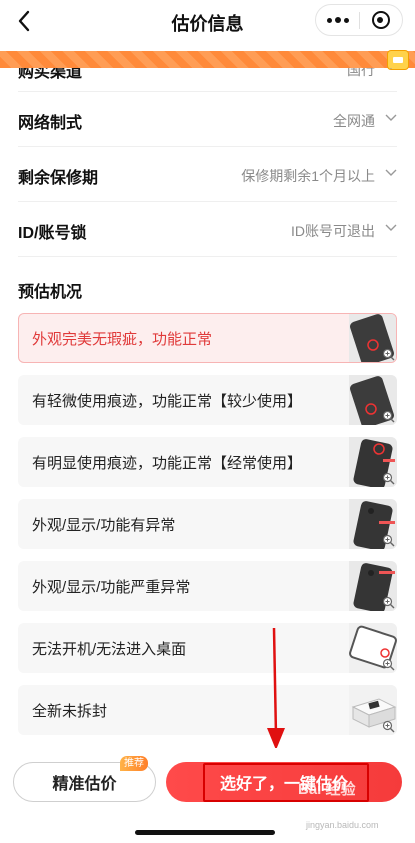 This screenshot has width=415, height=843. What do you see at coordinates (207, 229) in the screenshot?
I see `row-id-lock: ID/账号锁 ID账号可退出` at bounding box center [207, 229].